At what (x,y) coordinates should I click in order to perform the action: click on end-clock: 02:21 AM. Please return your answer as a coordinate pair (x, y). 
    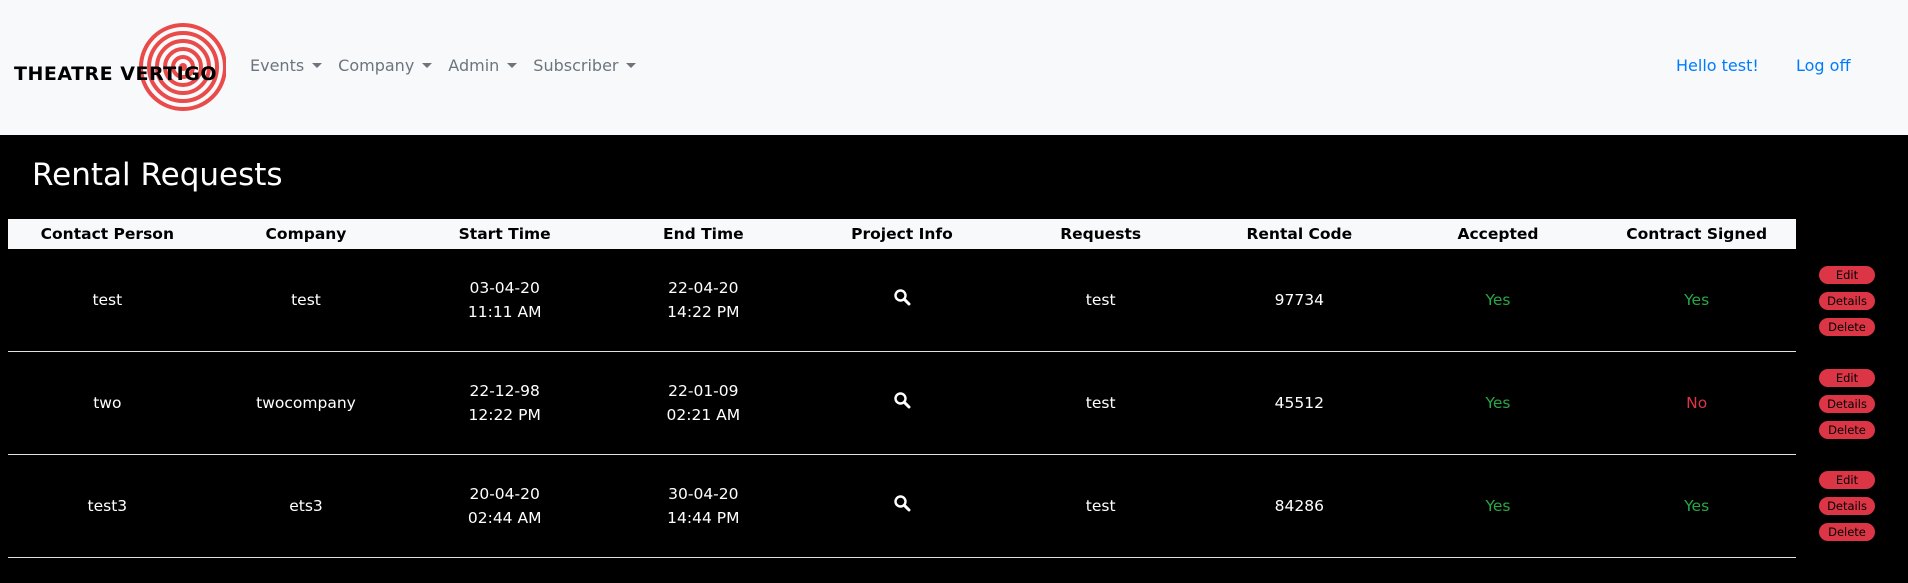
    Looking at the image, I should click on (703, 415).